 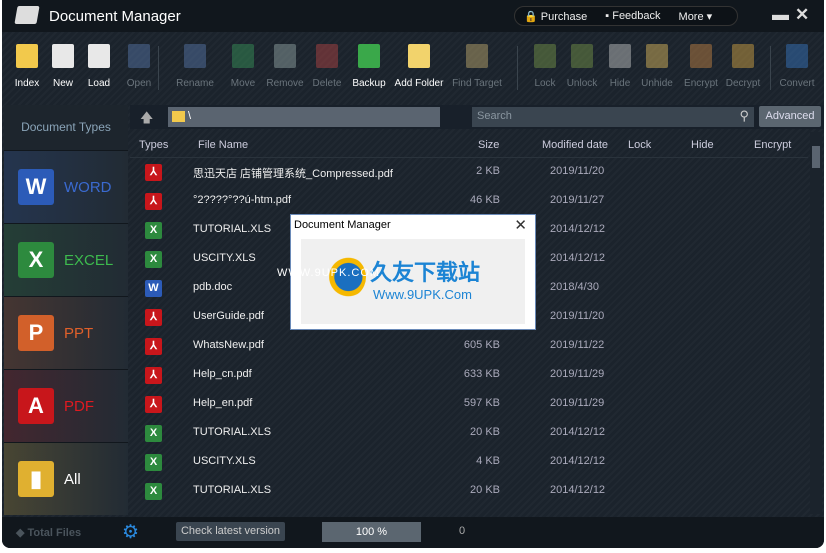 I want to click on toolbar-unhide-button: Unhide, so click(x=657, y=64).